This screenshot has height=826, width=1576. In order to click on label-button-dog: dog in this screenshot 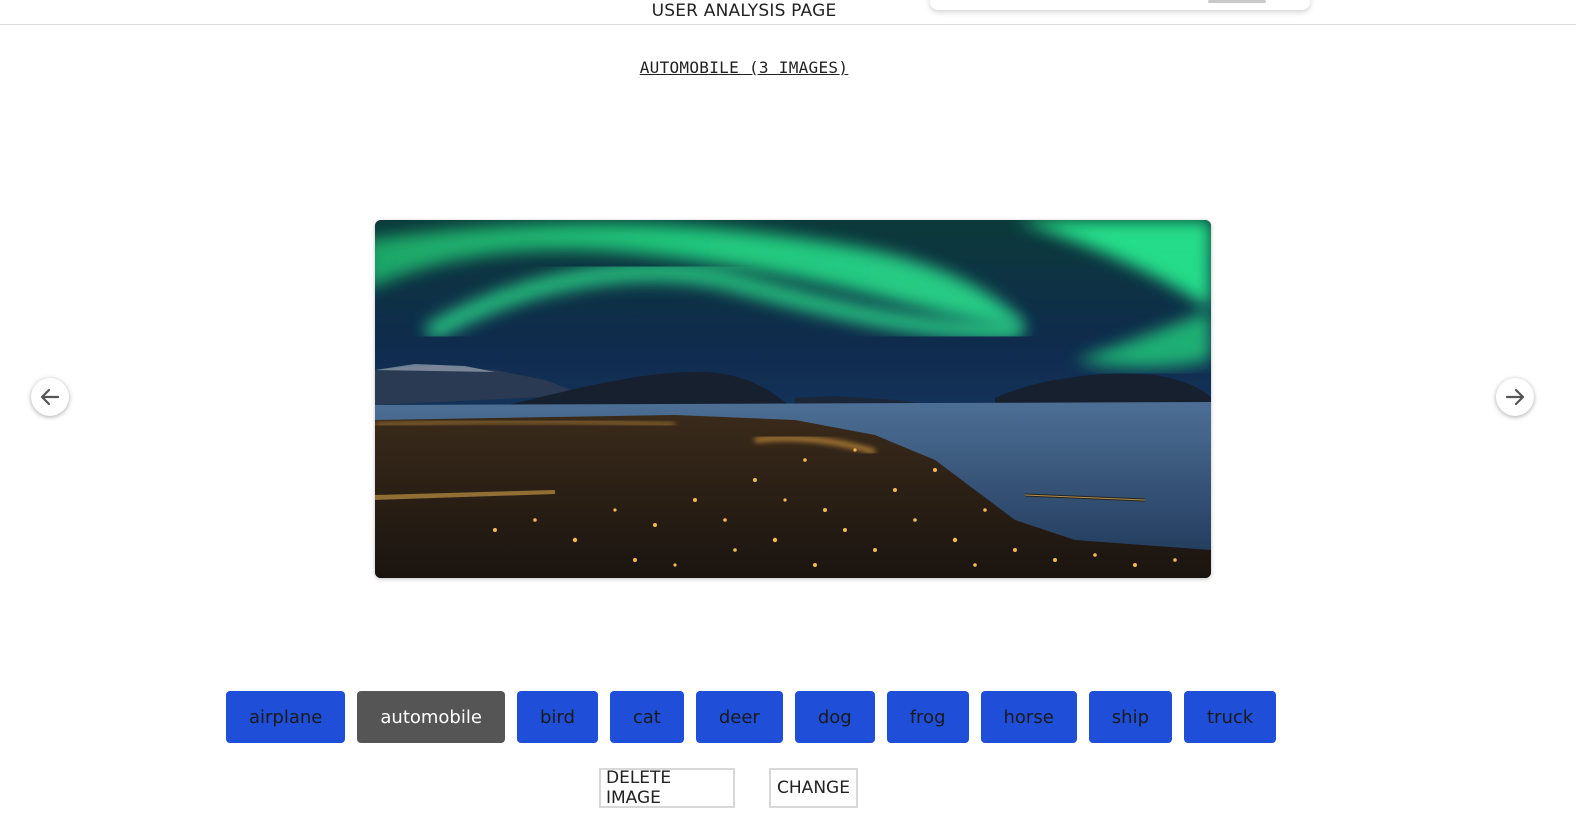, I will do `click(834, 717)`.